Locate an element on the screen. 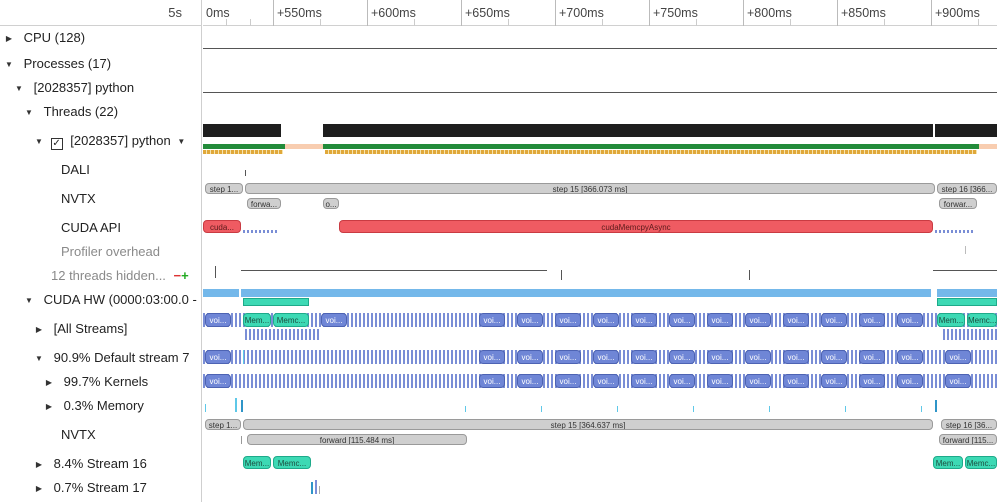  tree-row-cuda-hw: ▼ CUDA HW (0000:03:00.0 - is located at coordinates (125, 300).